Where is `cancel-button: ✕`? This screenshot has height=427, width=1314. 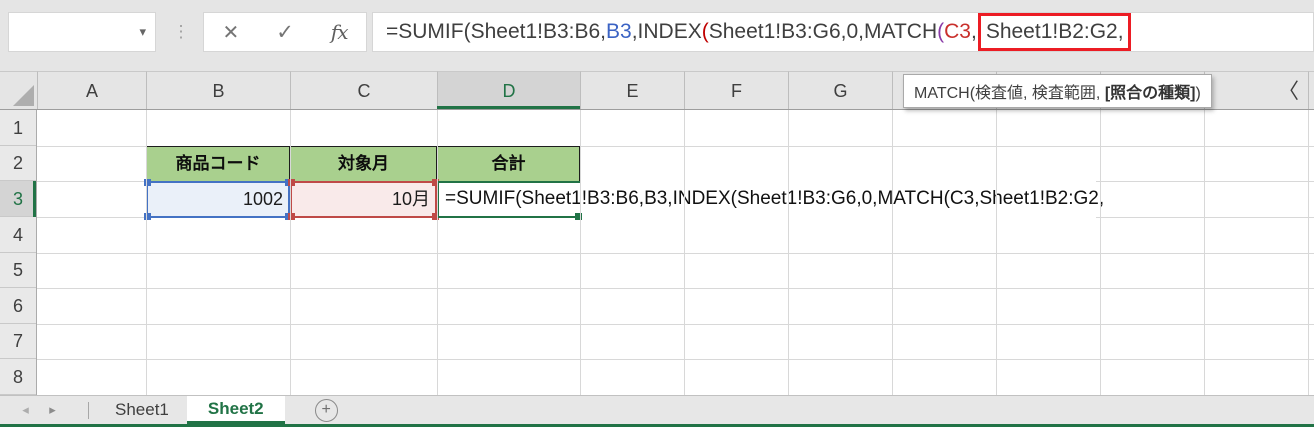
cancel-button: ✕ is located at coordinates (230, 32).